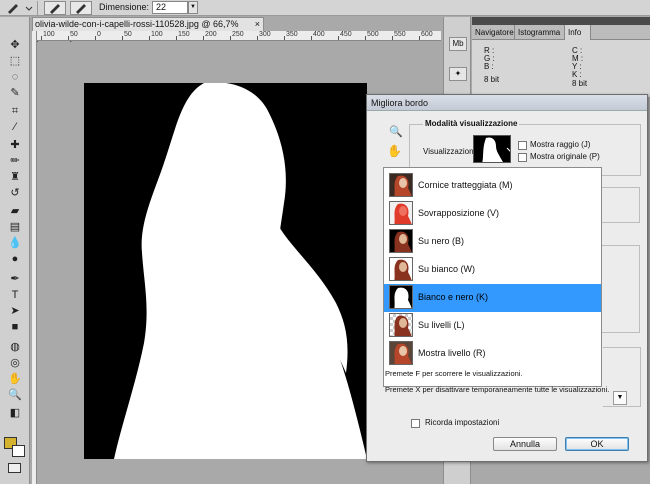 This screenshot has height=484, width=650. I want to click on zoom-icon: 🔍, so click(396, 131).